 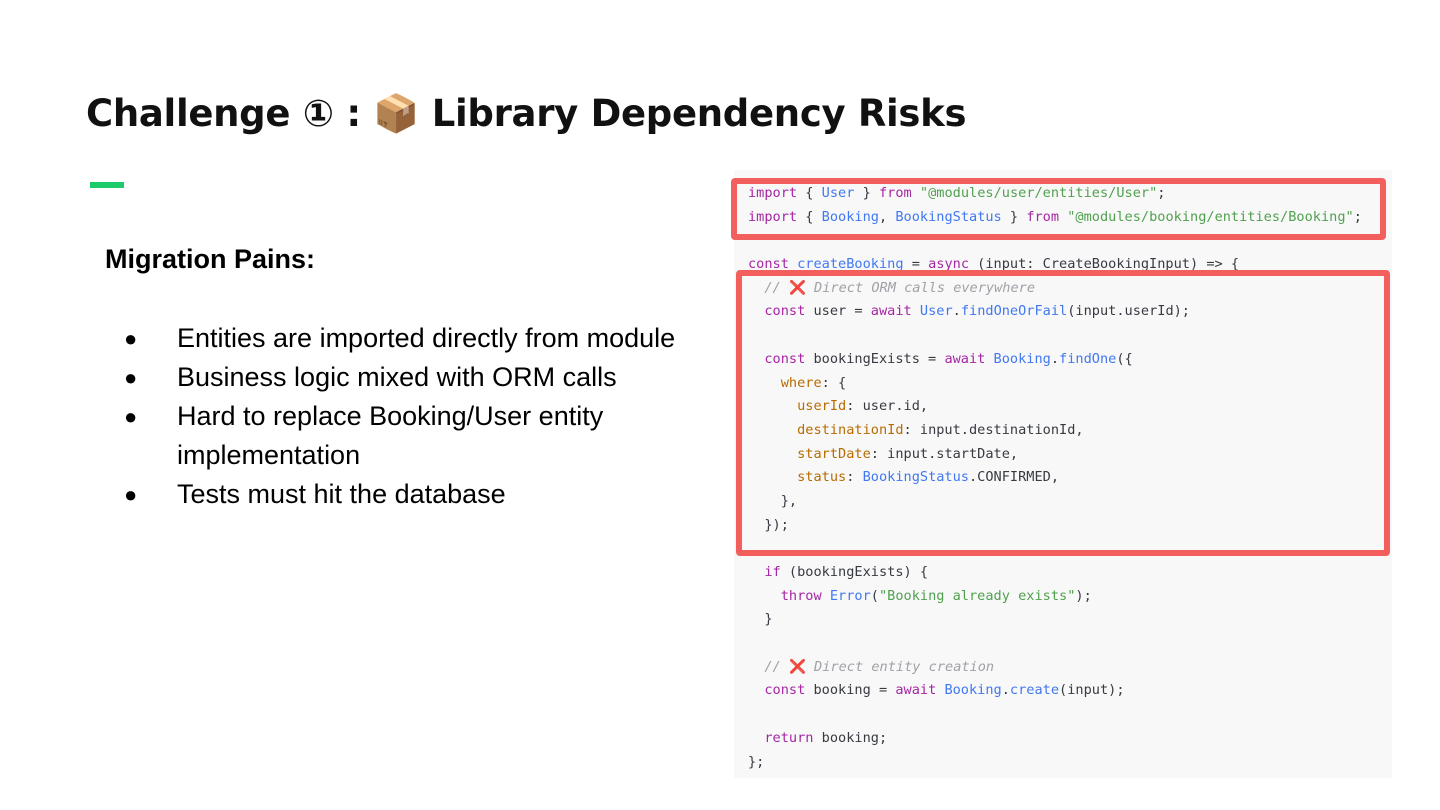 What do you see at coordinates (1058, 209) in the screenshot?
I see `imports-highlight-box` at bounding box center [1058, 209].